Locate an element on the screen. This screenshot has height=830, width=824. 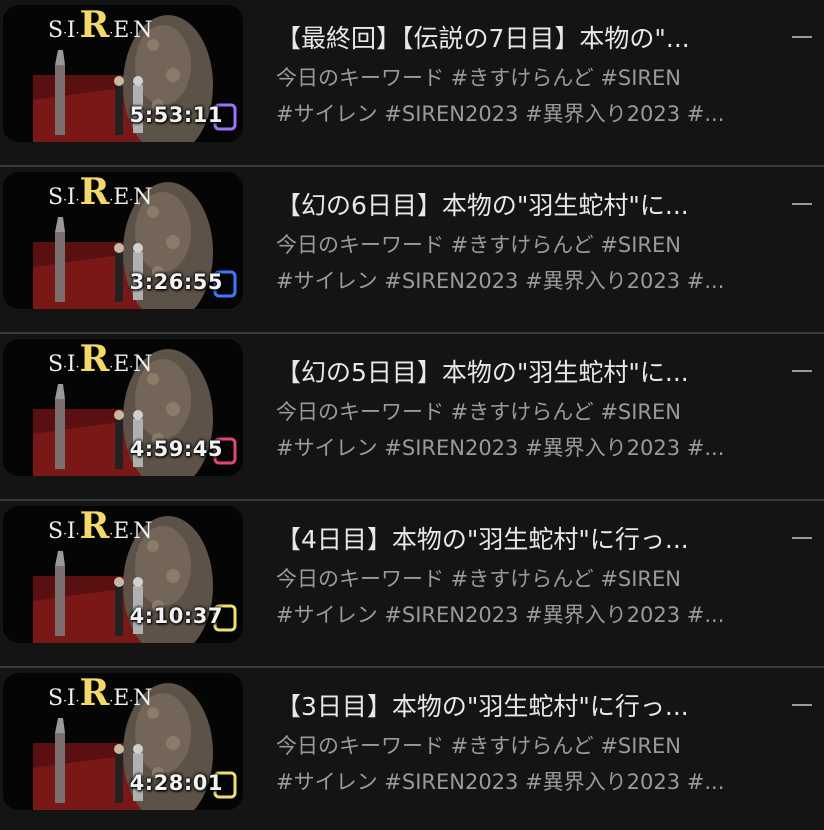
video-thumbnail: S·I·R·E·N 4:59:45 is located at coordinates (123, 407).